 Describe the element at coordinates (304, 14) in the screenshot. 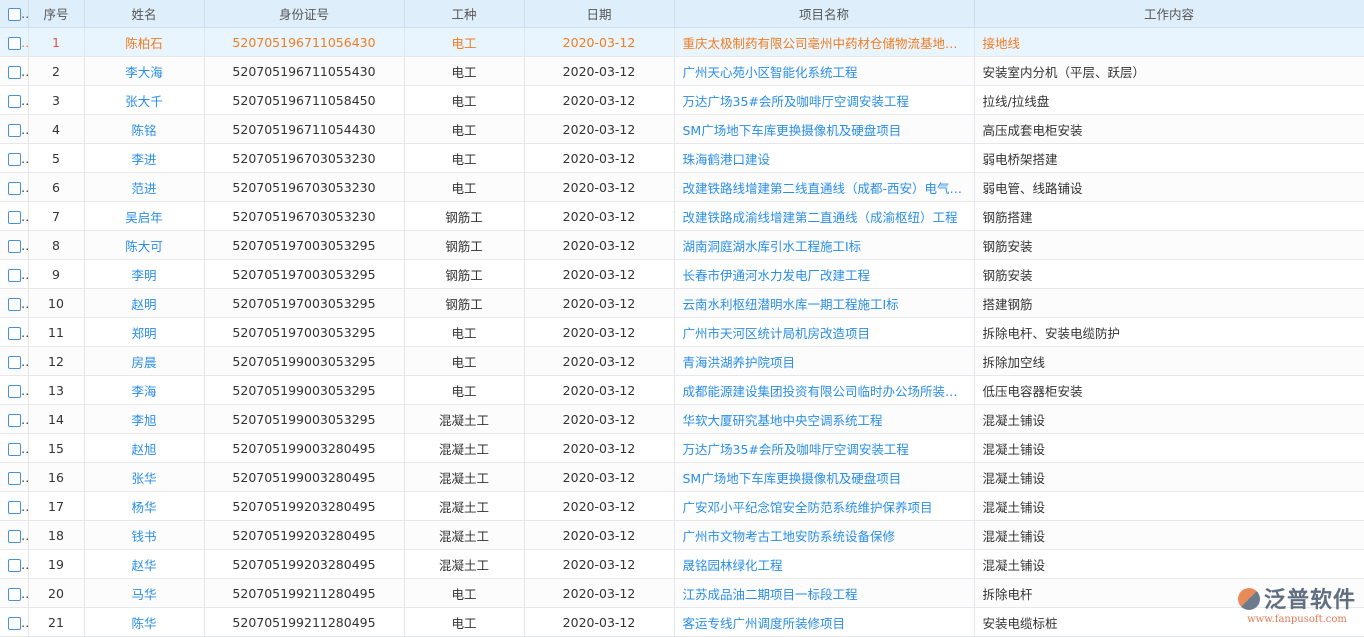

I see `header-id-number: 身份证号` at that location.